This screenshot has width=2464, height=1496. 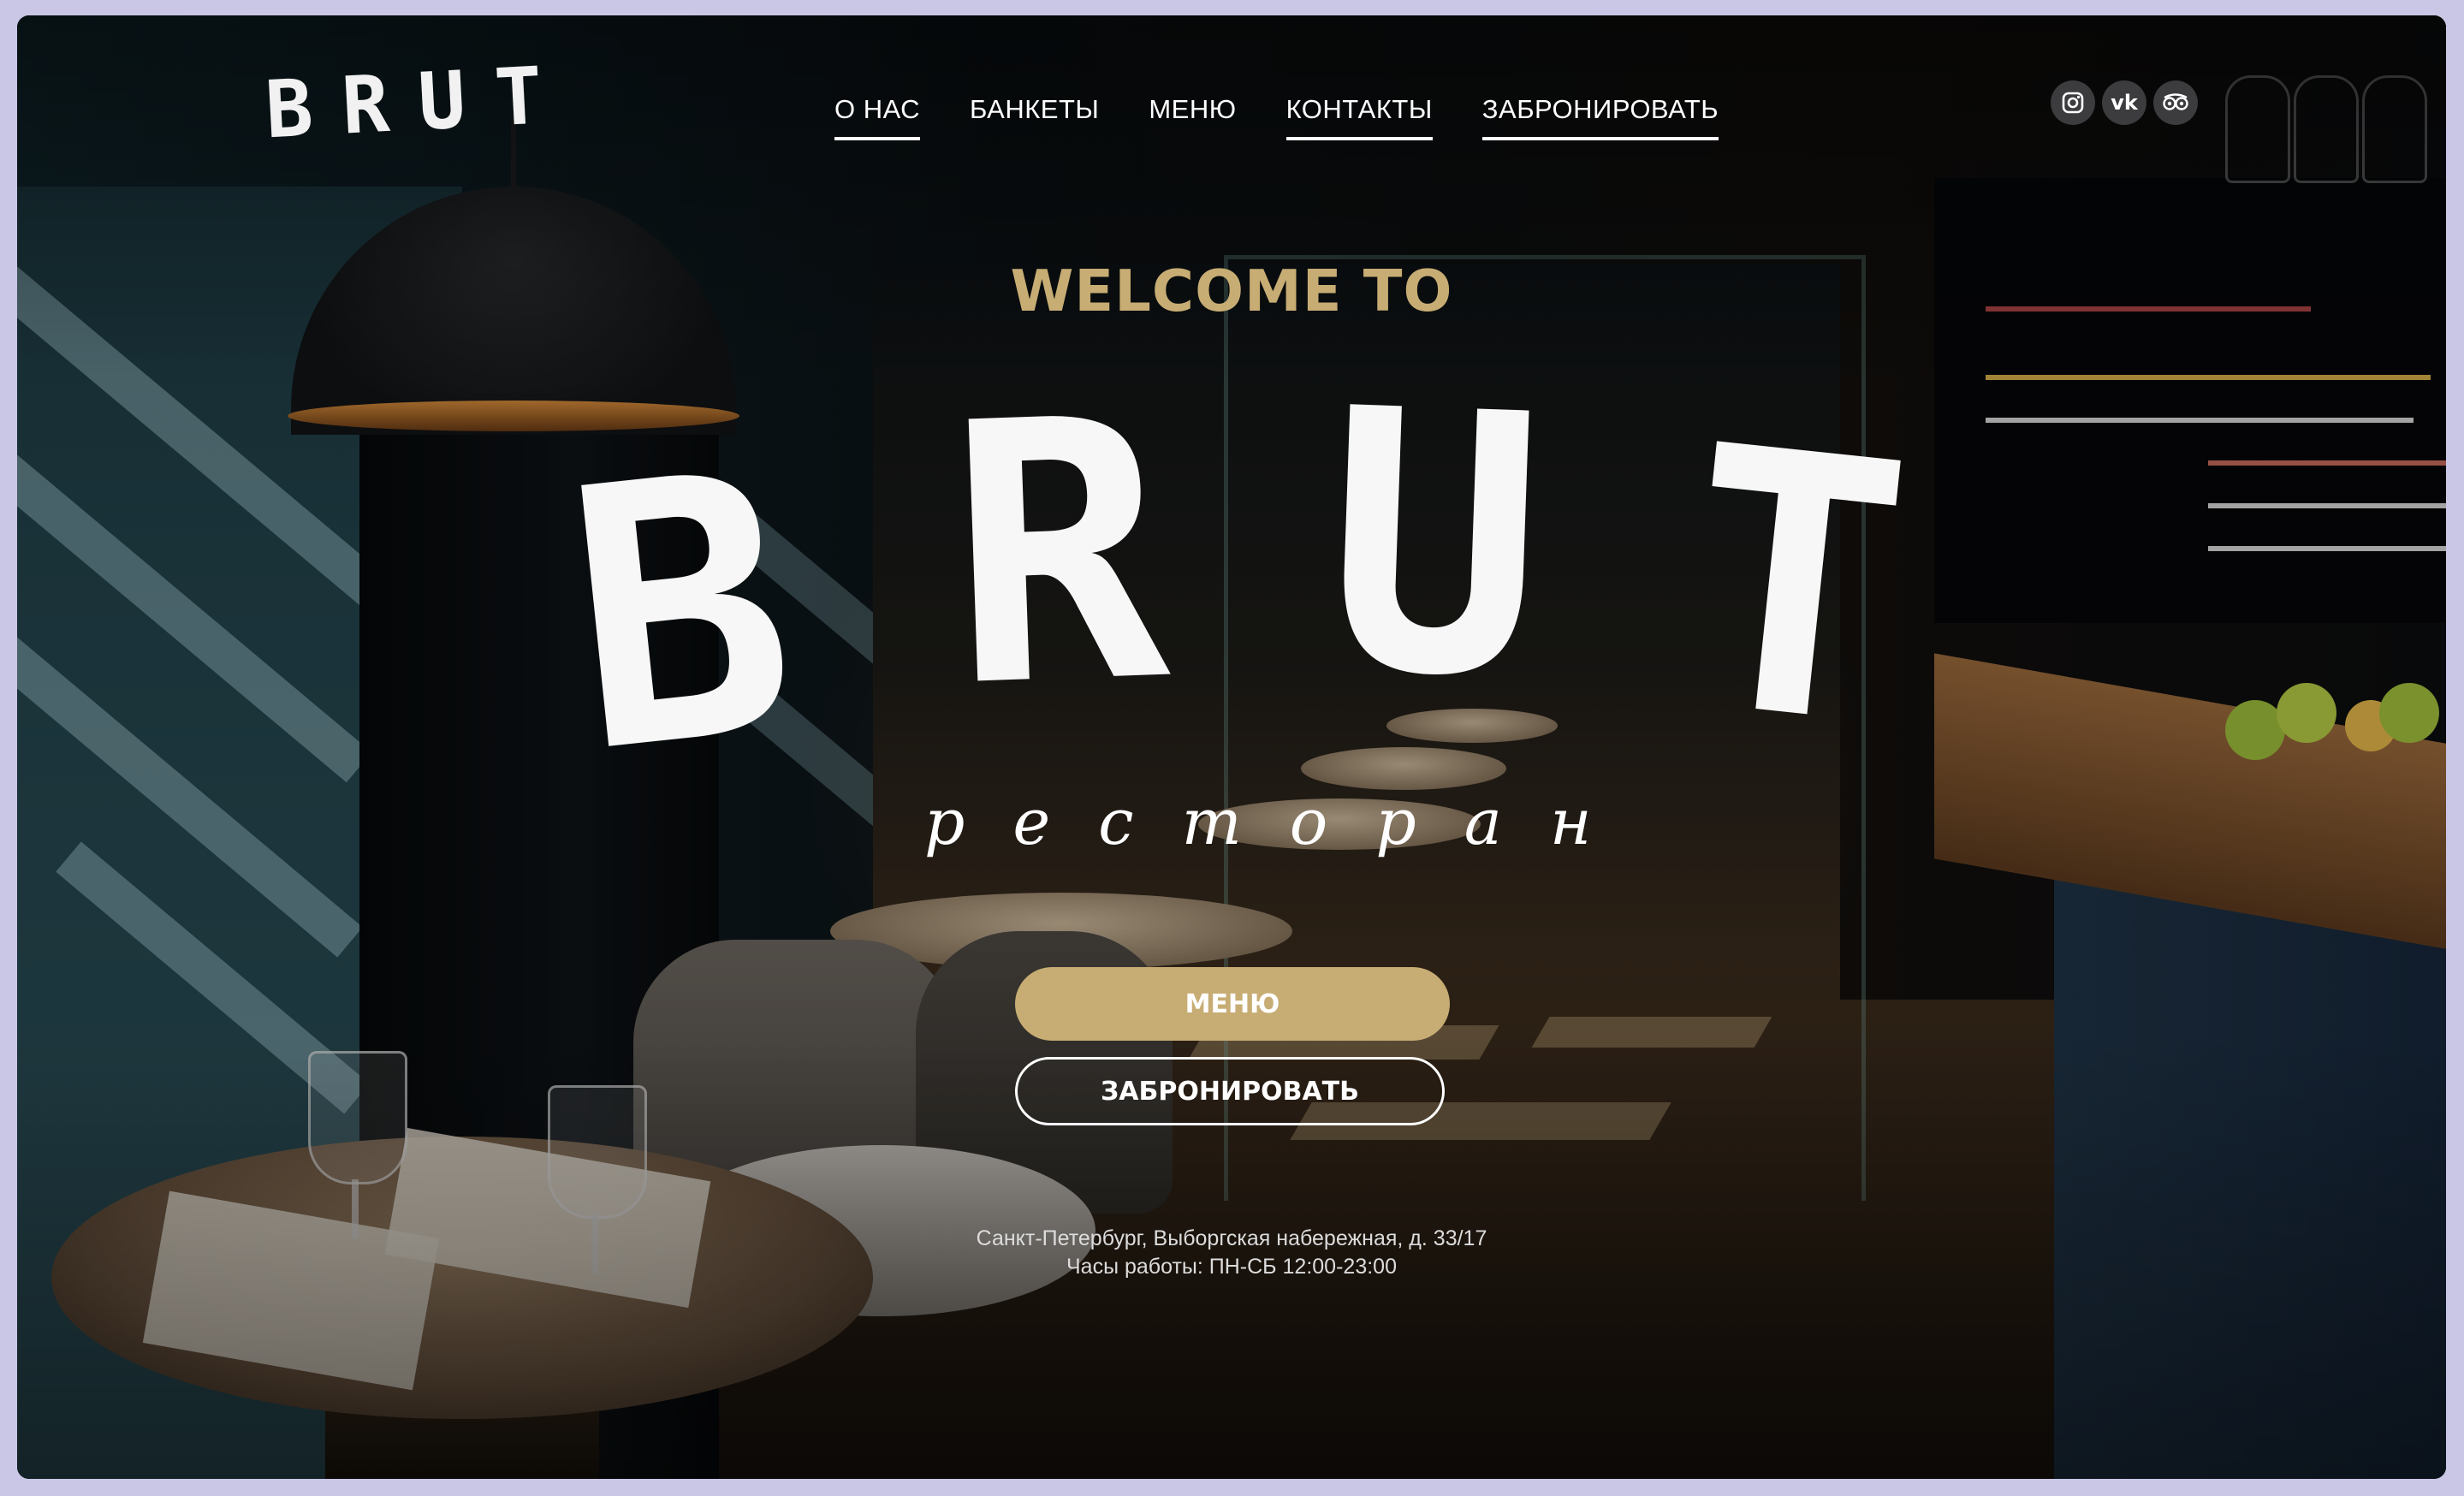 I want to click on brand-letter-b: B, so click(x=681, y=614).